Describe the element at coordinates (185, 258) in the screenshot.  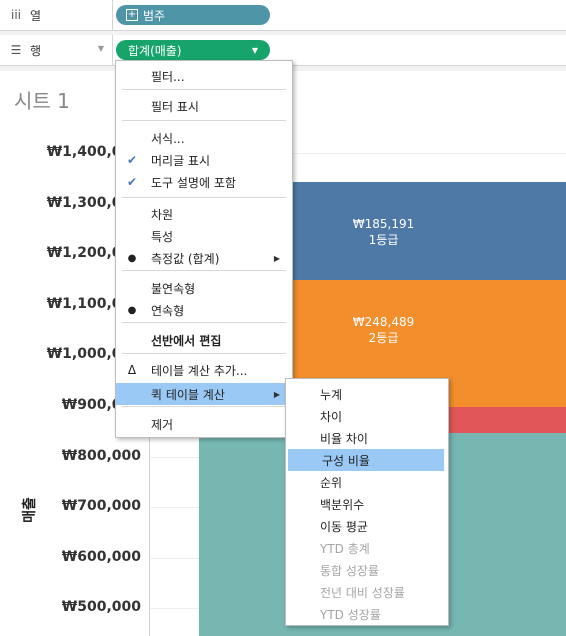
I see `menu-item-label: 측정값 (합계)` at that location.